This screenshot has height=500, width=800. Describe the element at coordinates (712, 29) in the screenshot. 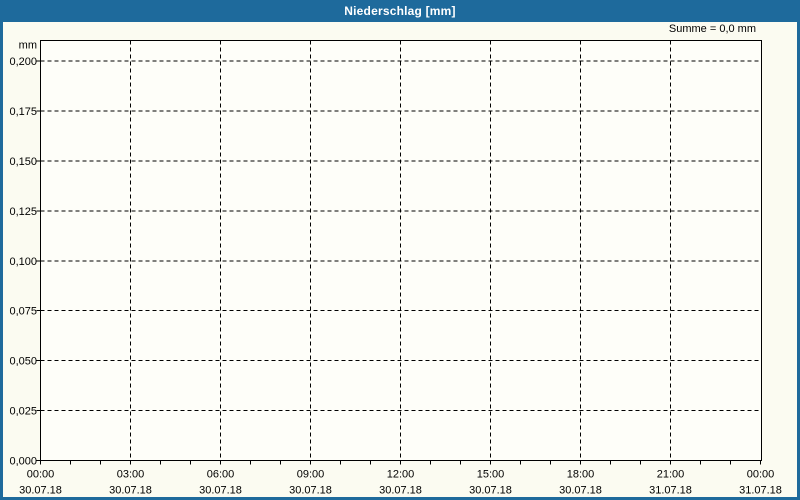

I see `sum-annotation: Summe = 0,0 mm` at that location.